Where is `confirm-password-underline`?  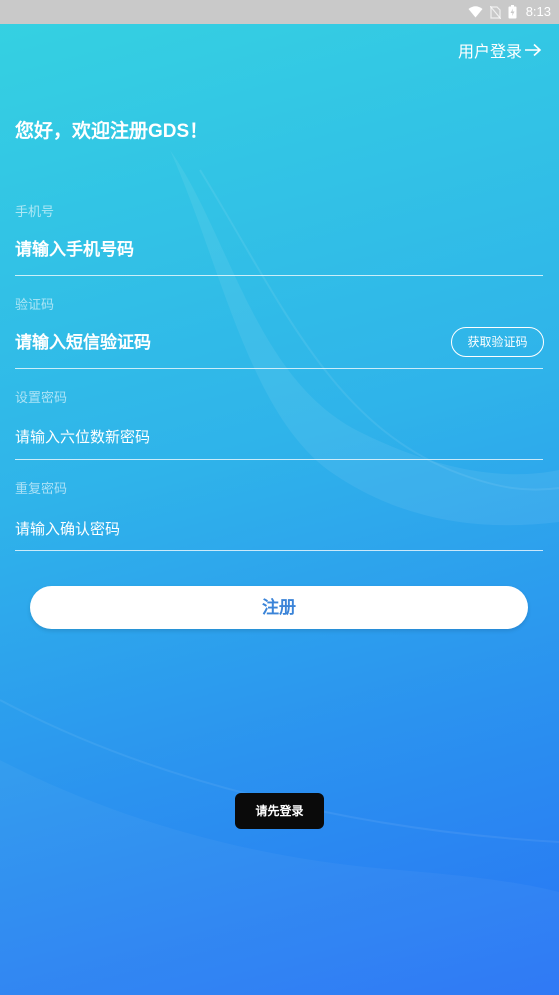
confirm-password-underline is located at coordinates (279, 550).